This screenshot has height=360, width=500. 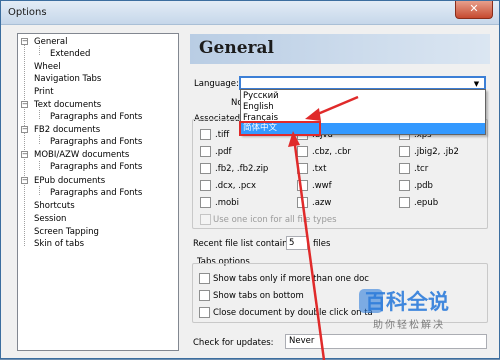 What do you see at coordinates (409, 325) in the screenshot?
I see `watermark-subtitle: 助你轻松解决` at bounding box center [409, 325].